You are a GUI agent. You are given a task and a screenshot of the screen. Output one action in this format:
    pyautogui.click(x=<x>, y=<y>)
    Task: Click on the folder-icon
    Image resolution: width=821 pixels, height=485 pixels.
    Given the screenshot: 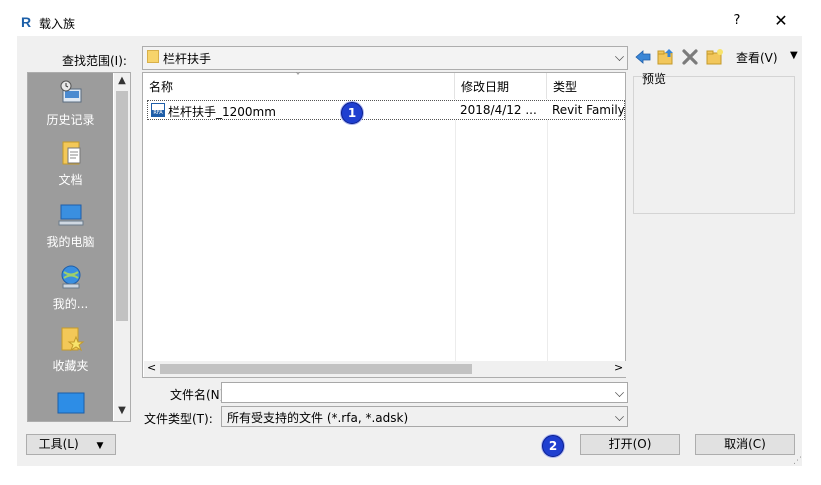 What is the action you would take?
    pyautogui.click(x=153, y=56)
    